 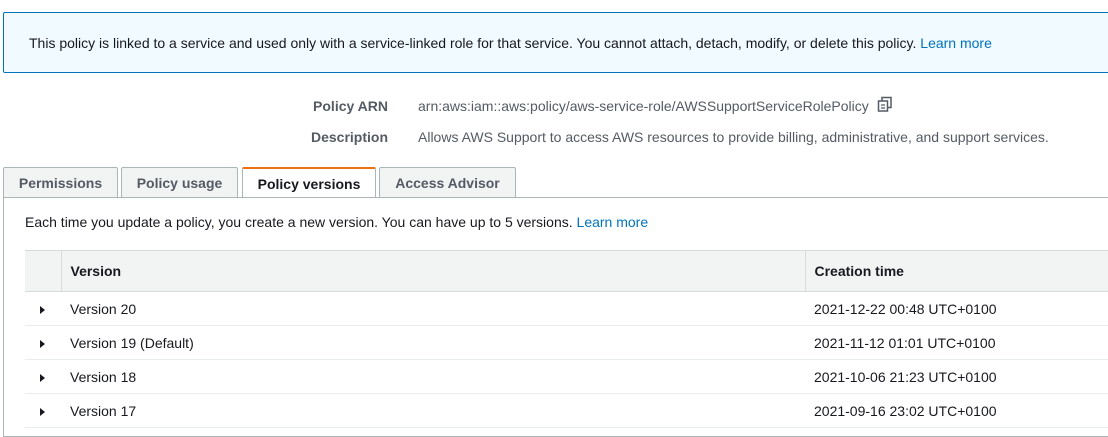 I want to click on copy-icon, so click(x=885, y=106).